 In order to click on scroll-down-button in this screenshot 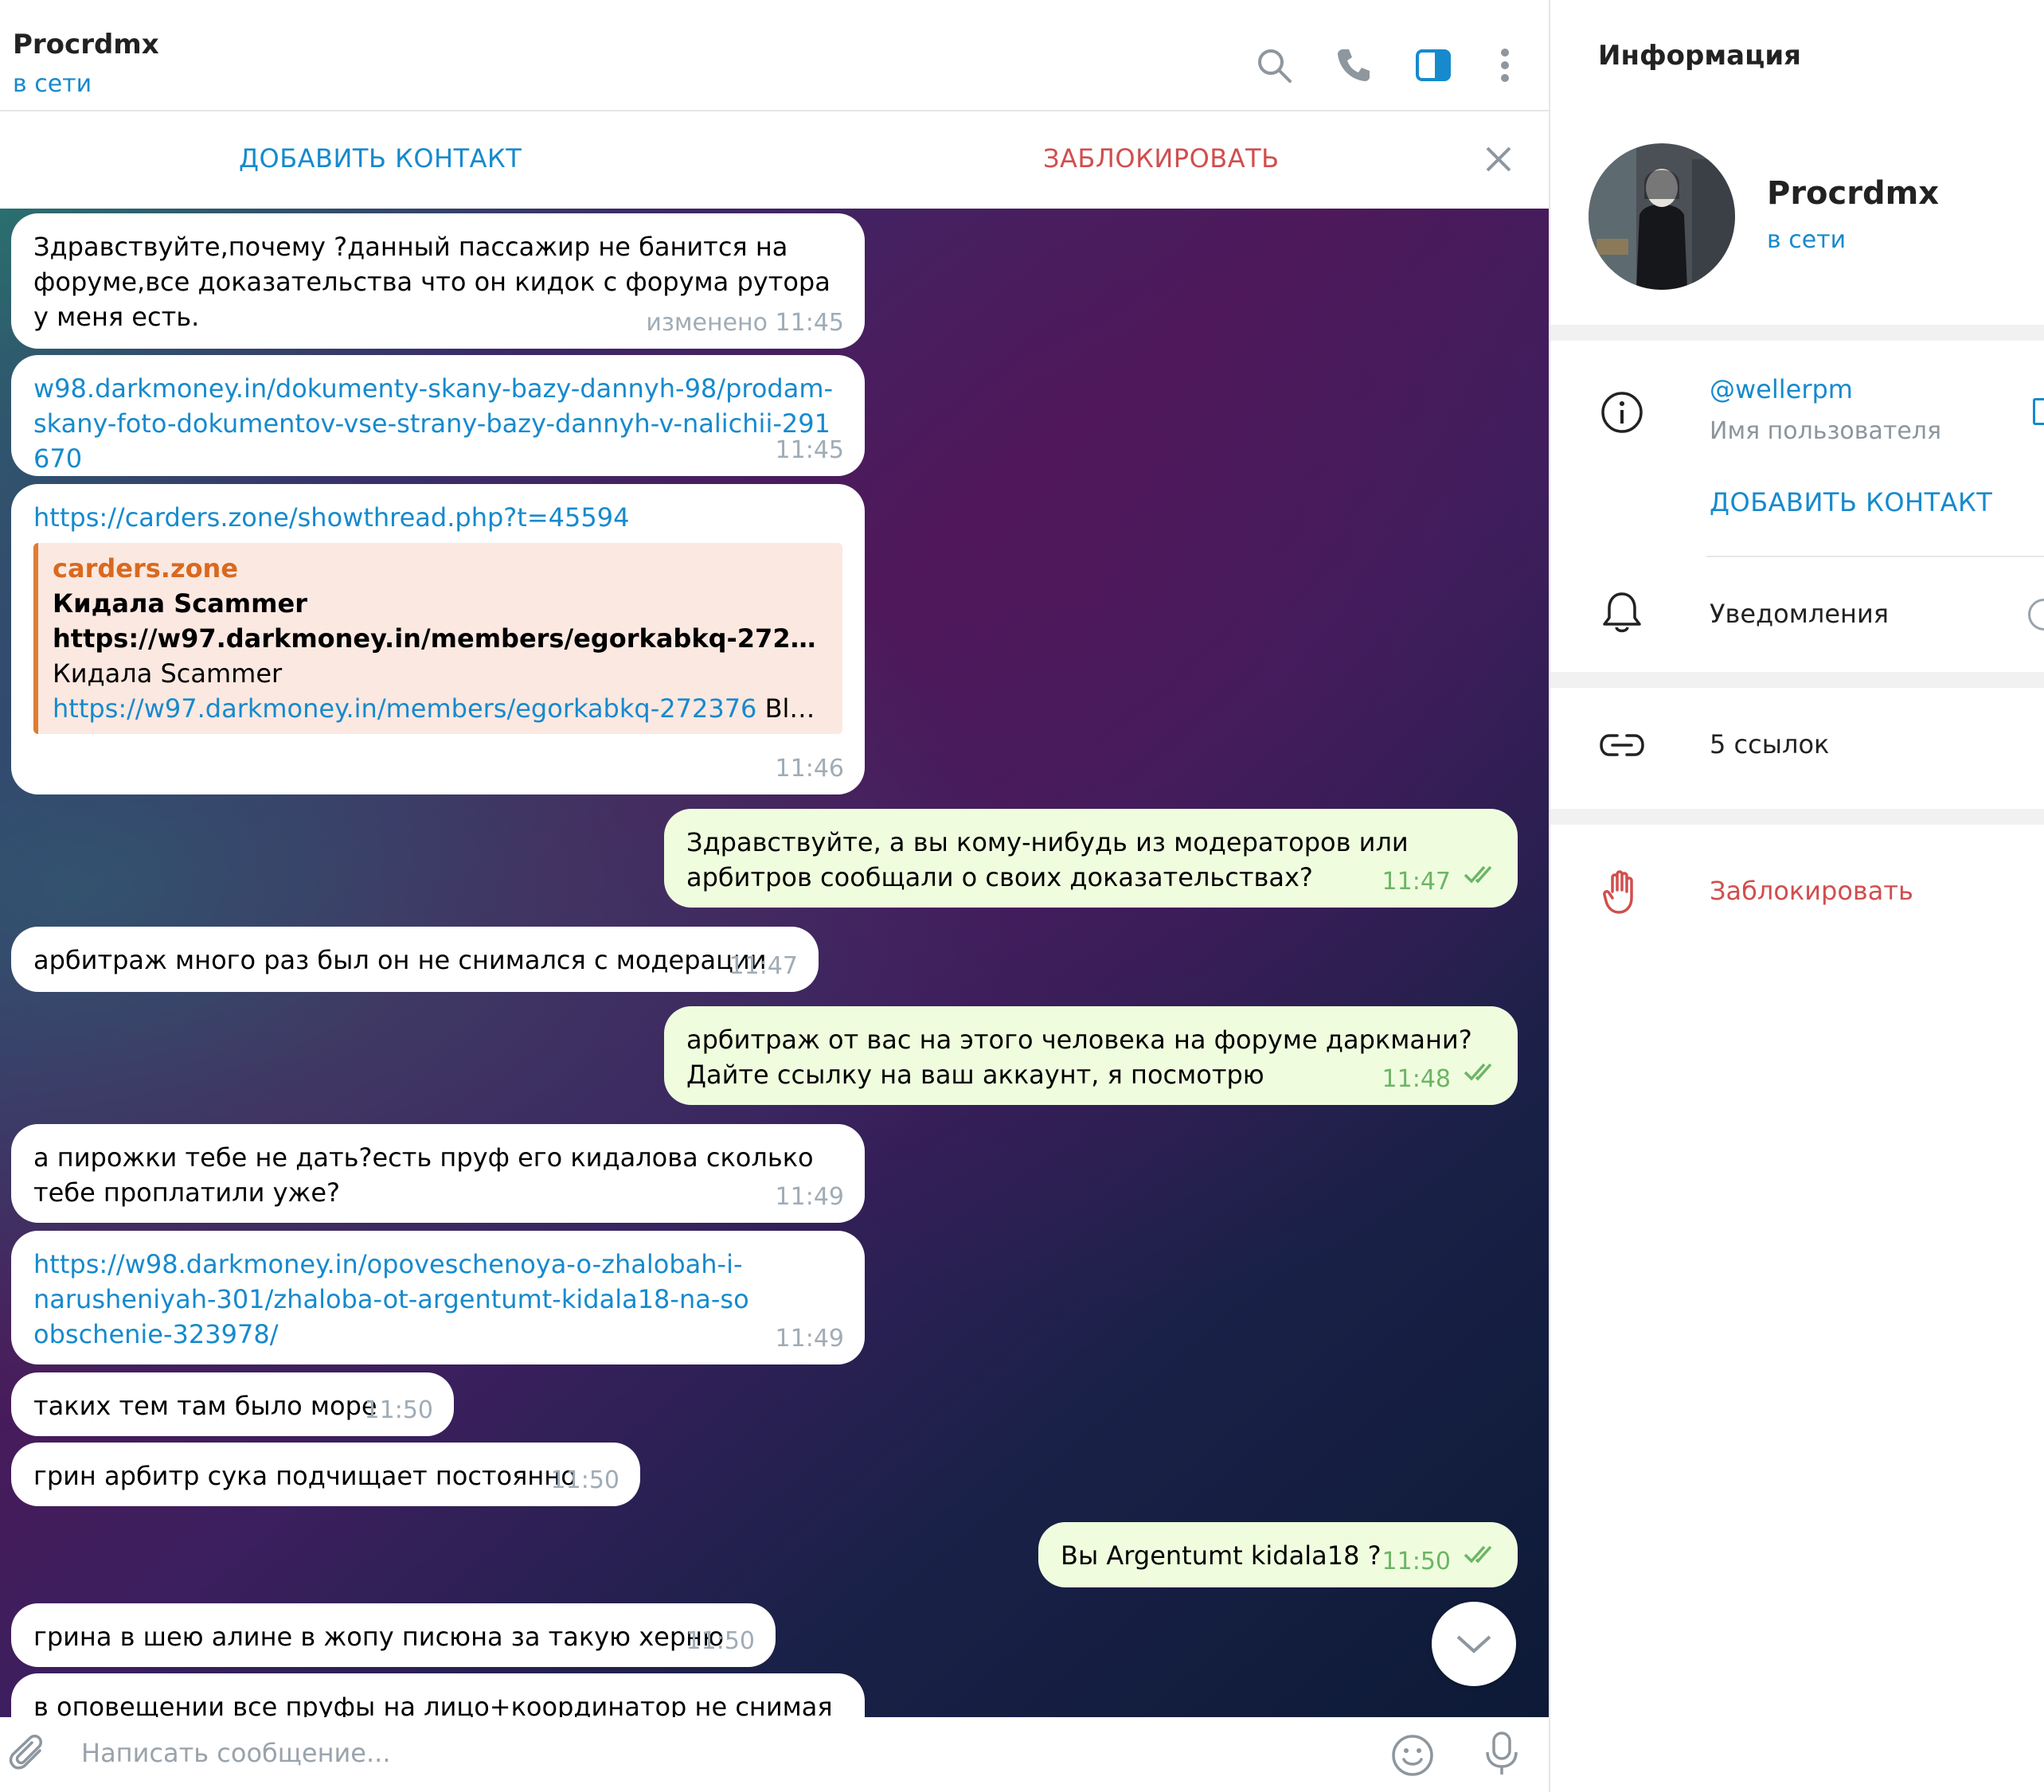, I will do `click(1474, 1644)`.